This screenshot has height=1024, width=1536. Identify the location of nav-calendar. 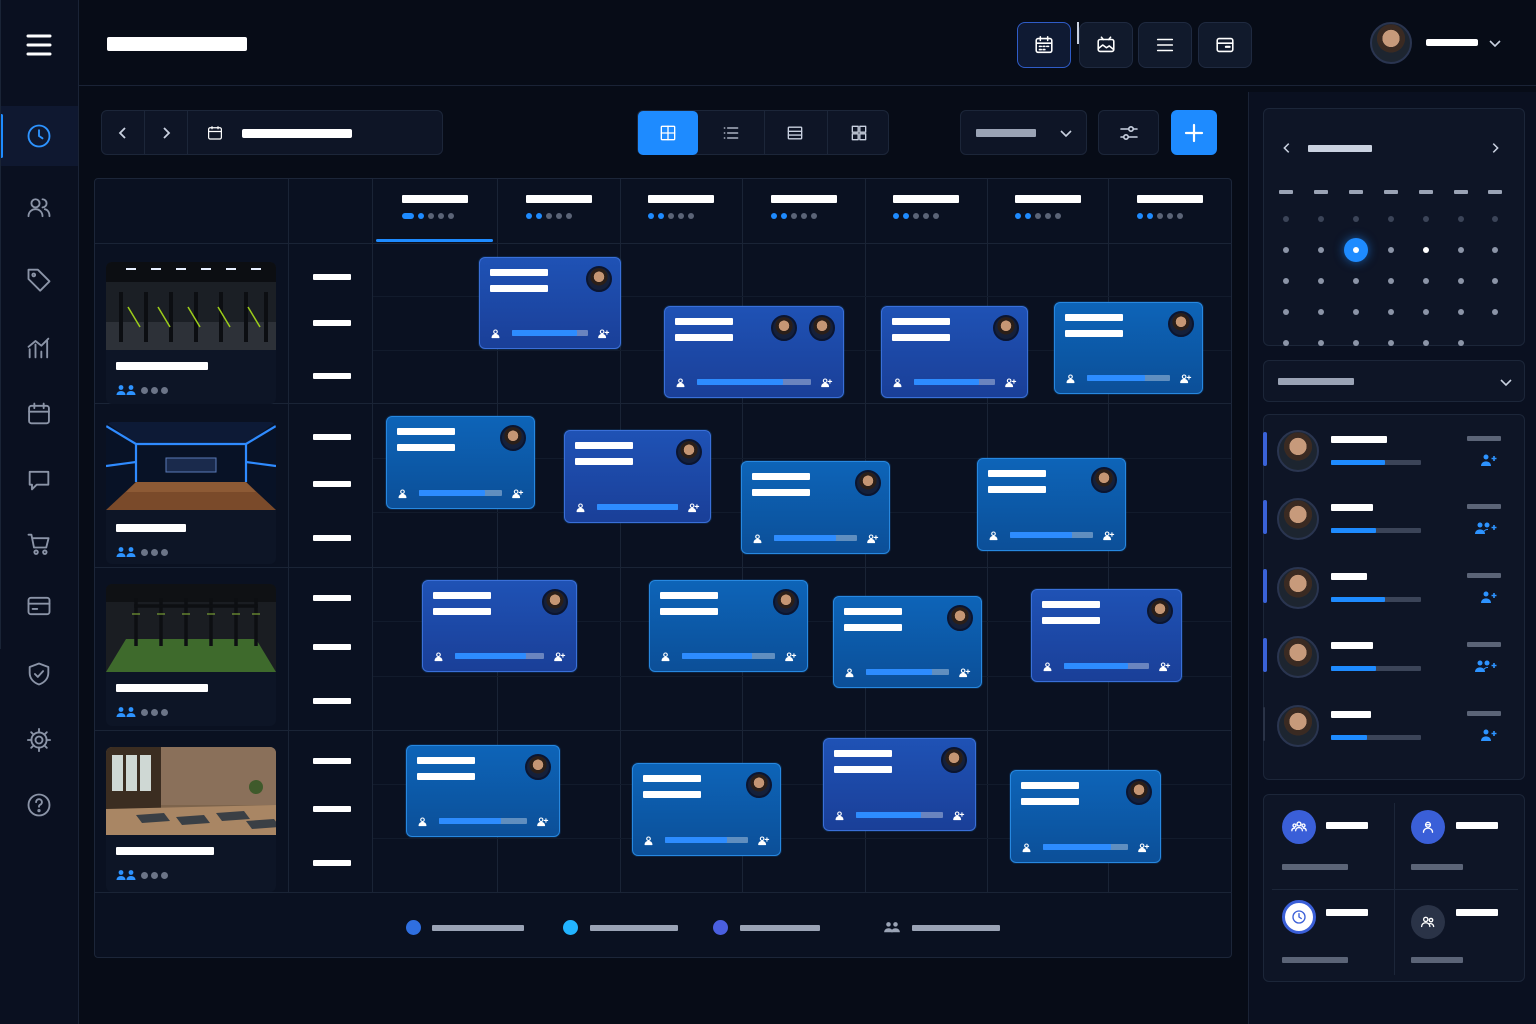
(39, 414).